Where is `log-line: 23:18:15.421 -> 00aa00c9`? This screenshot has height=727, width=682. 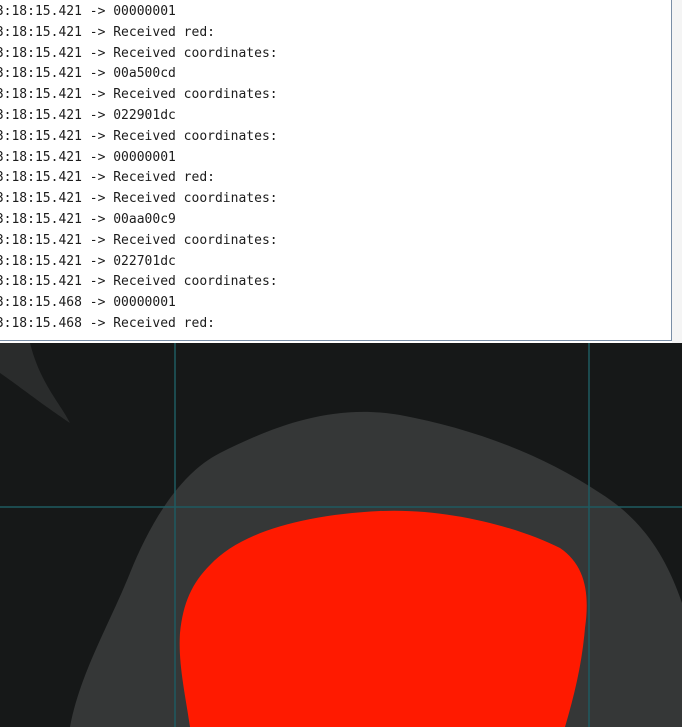
log-line: 23:18:15.421 -> 00aa00c9 is located at coordinates (329, 220).